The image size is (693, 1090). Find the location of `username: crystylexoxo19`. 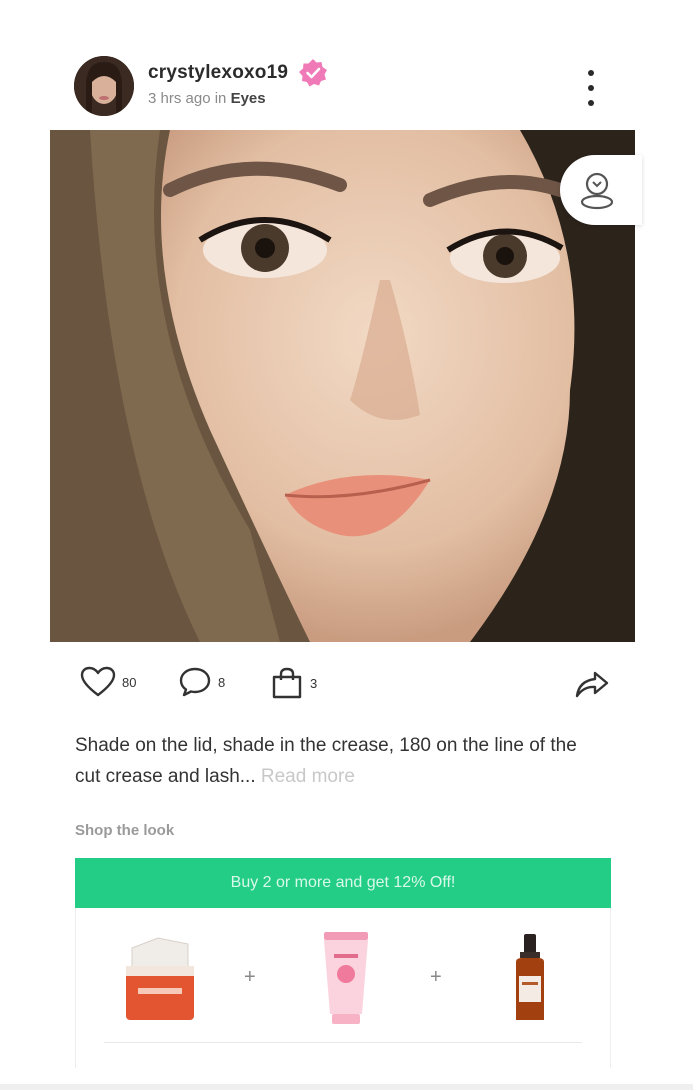

username: crystylexoxo19 is located at coordinates (218, 73).